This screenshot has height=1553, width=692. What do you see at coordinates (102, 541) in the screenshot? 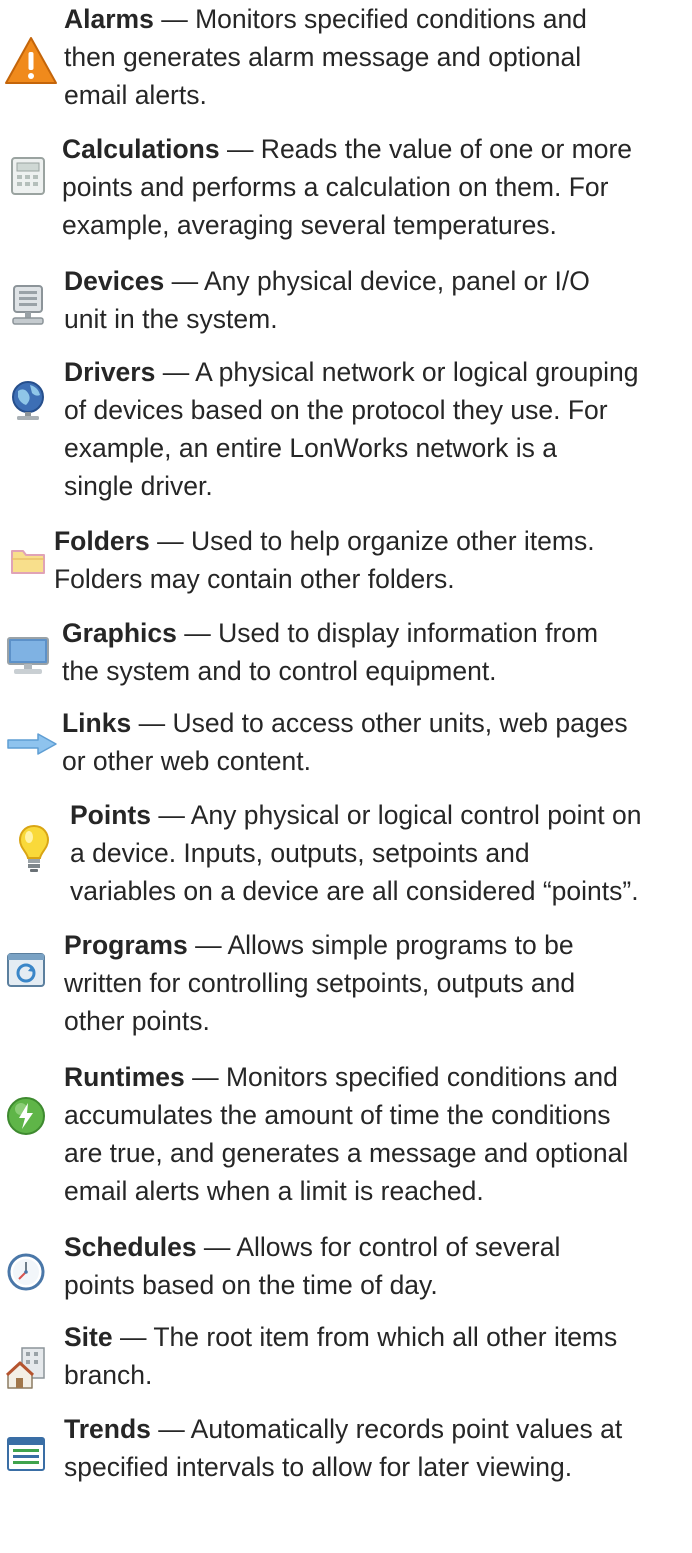
I see `term: Folders` at bounding box center [102, 541].